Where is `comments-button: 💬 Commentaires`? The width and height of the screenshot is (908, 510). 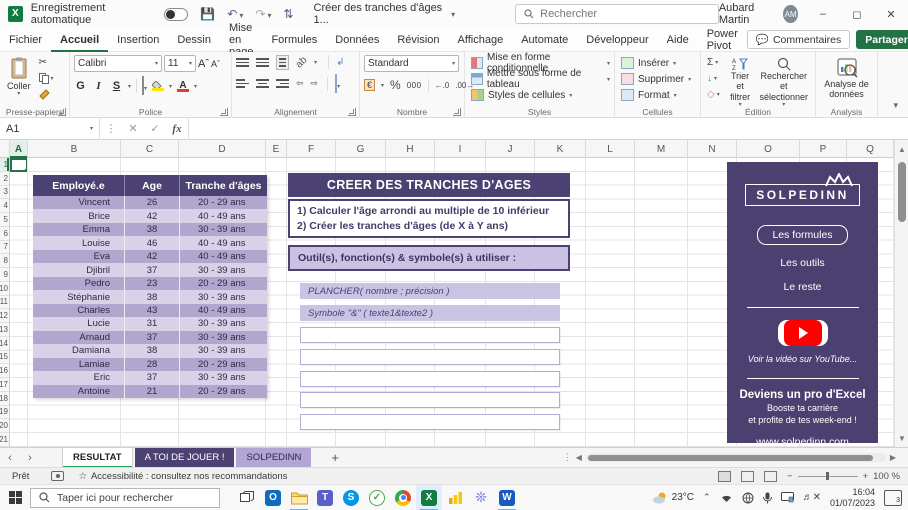 comments-button: 💬 Commentaires is located at coordinates (798, 39).